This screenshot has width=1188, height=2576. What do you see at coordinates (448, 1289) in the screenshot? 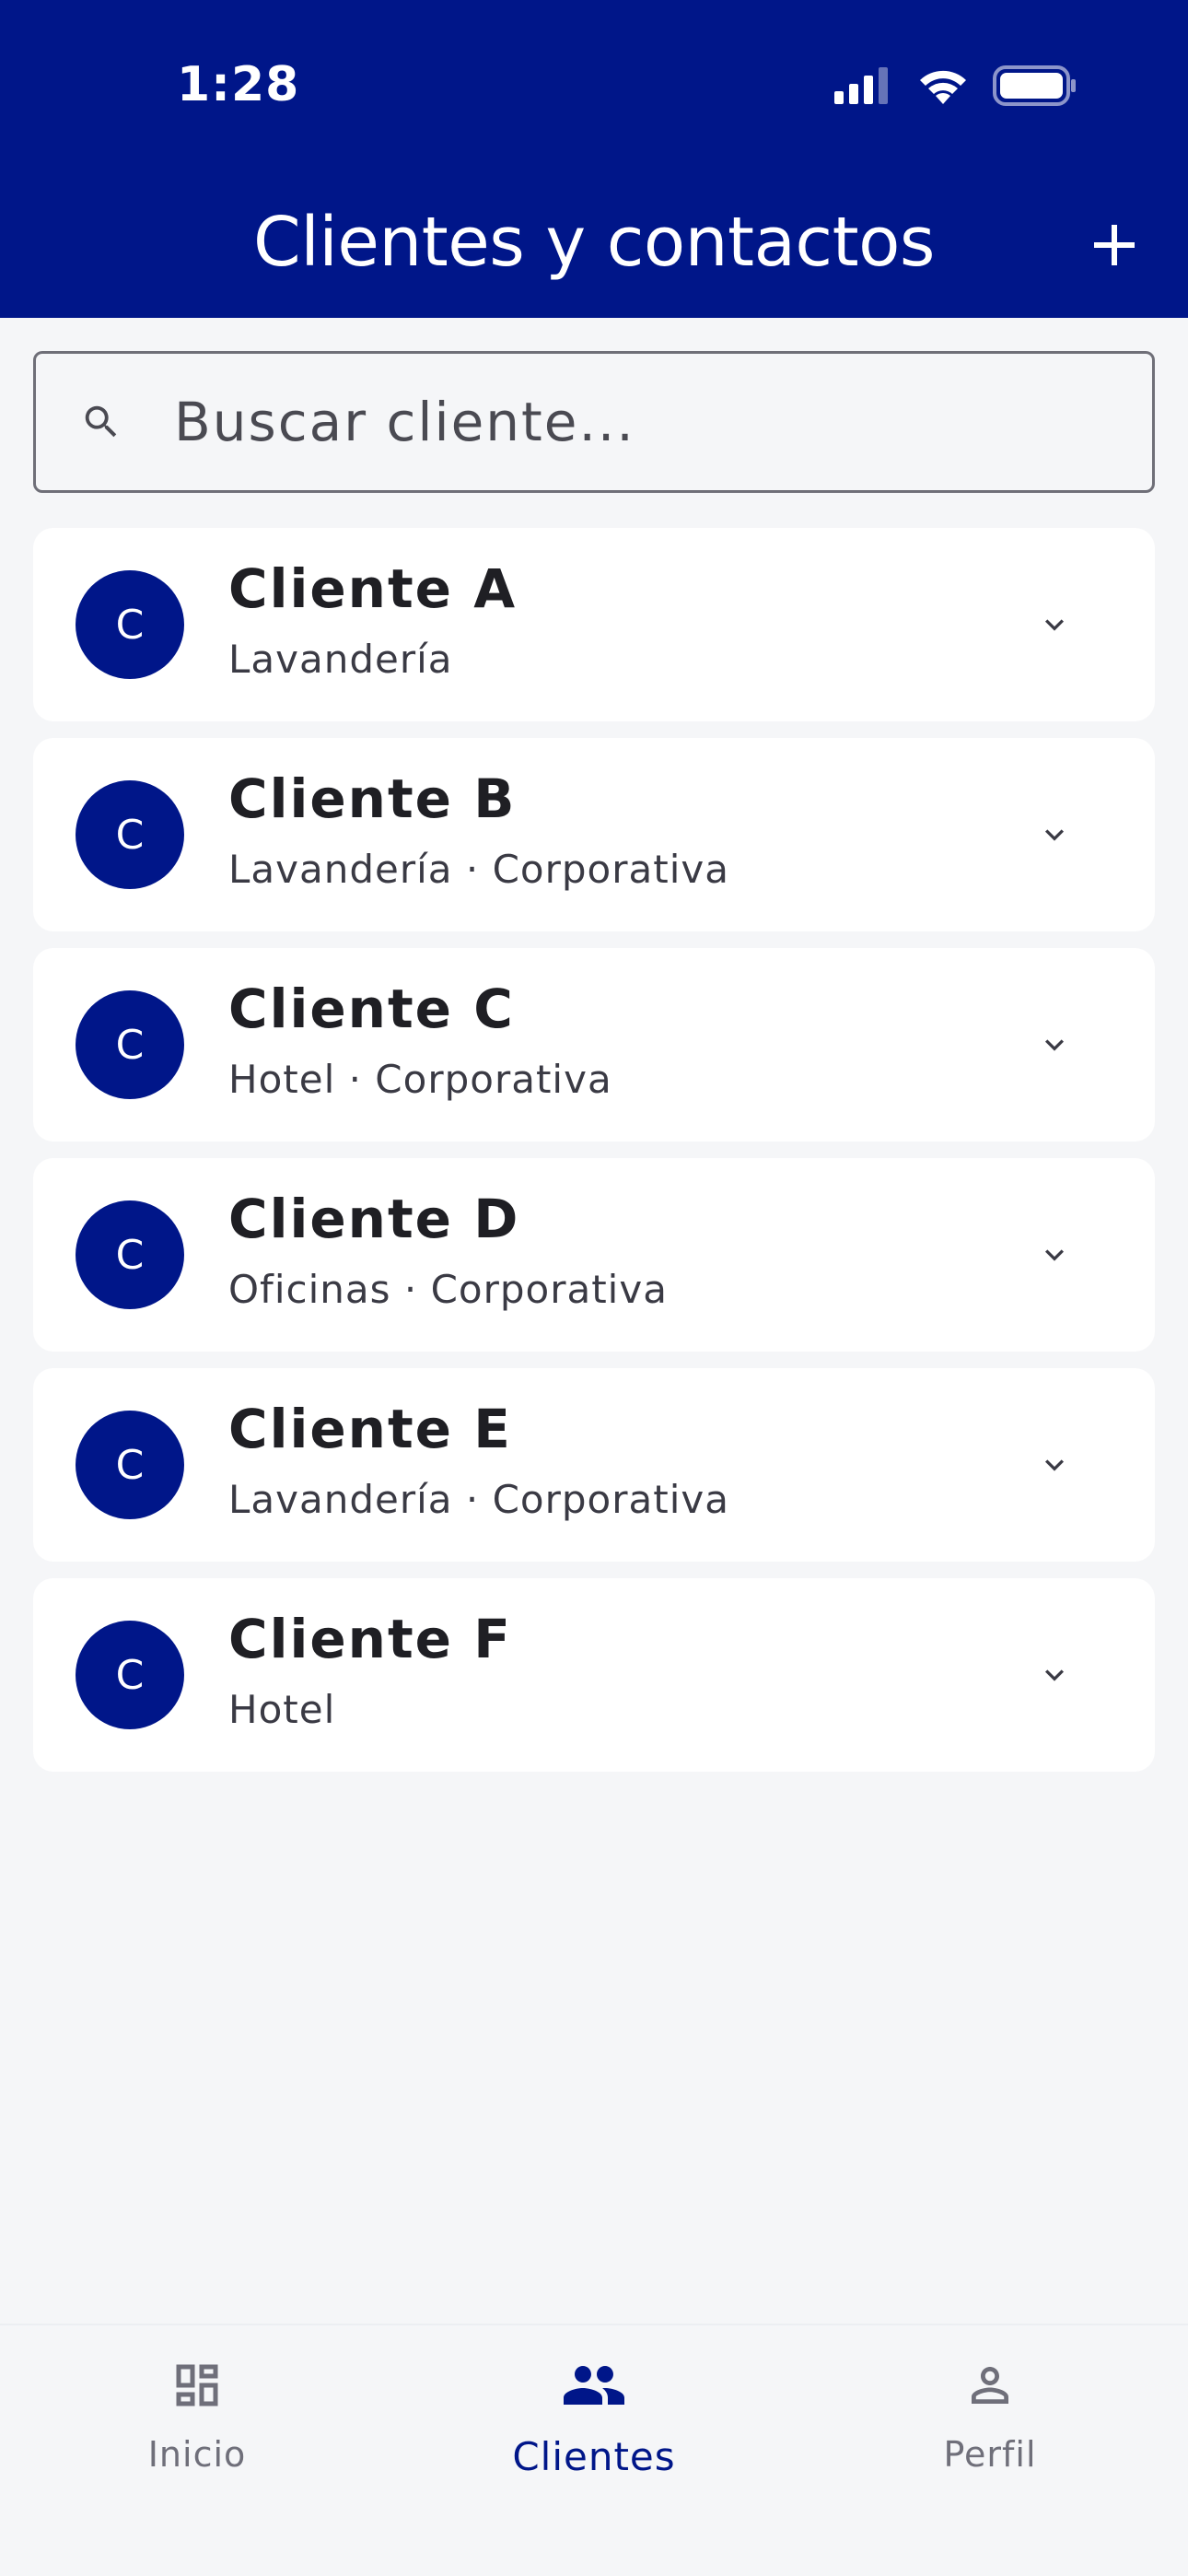
I see `client-subtitle: Oficinas · Corporativa` at bounding box center [448, 1289].